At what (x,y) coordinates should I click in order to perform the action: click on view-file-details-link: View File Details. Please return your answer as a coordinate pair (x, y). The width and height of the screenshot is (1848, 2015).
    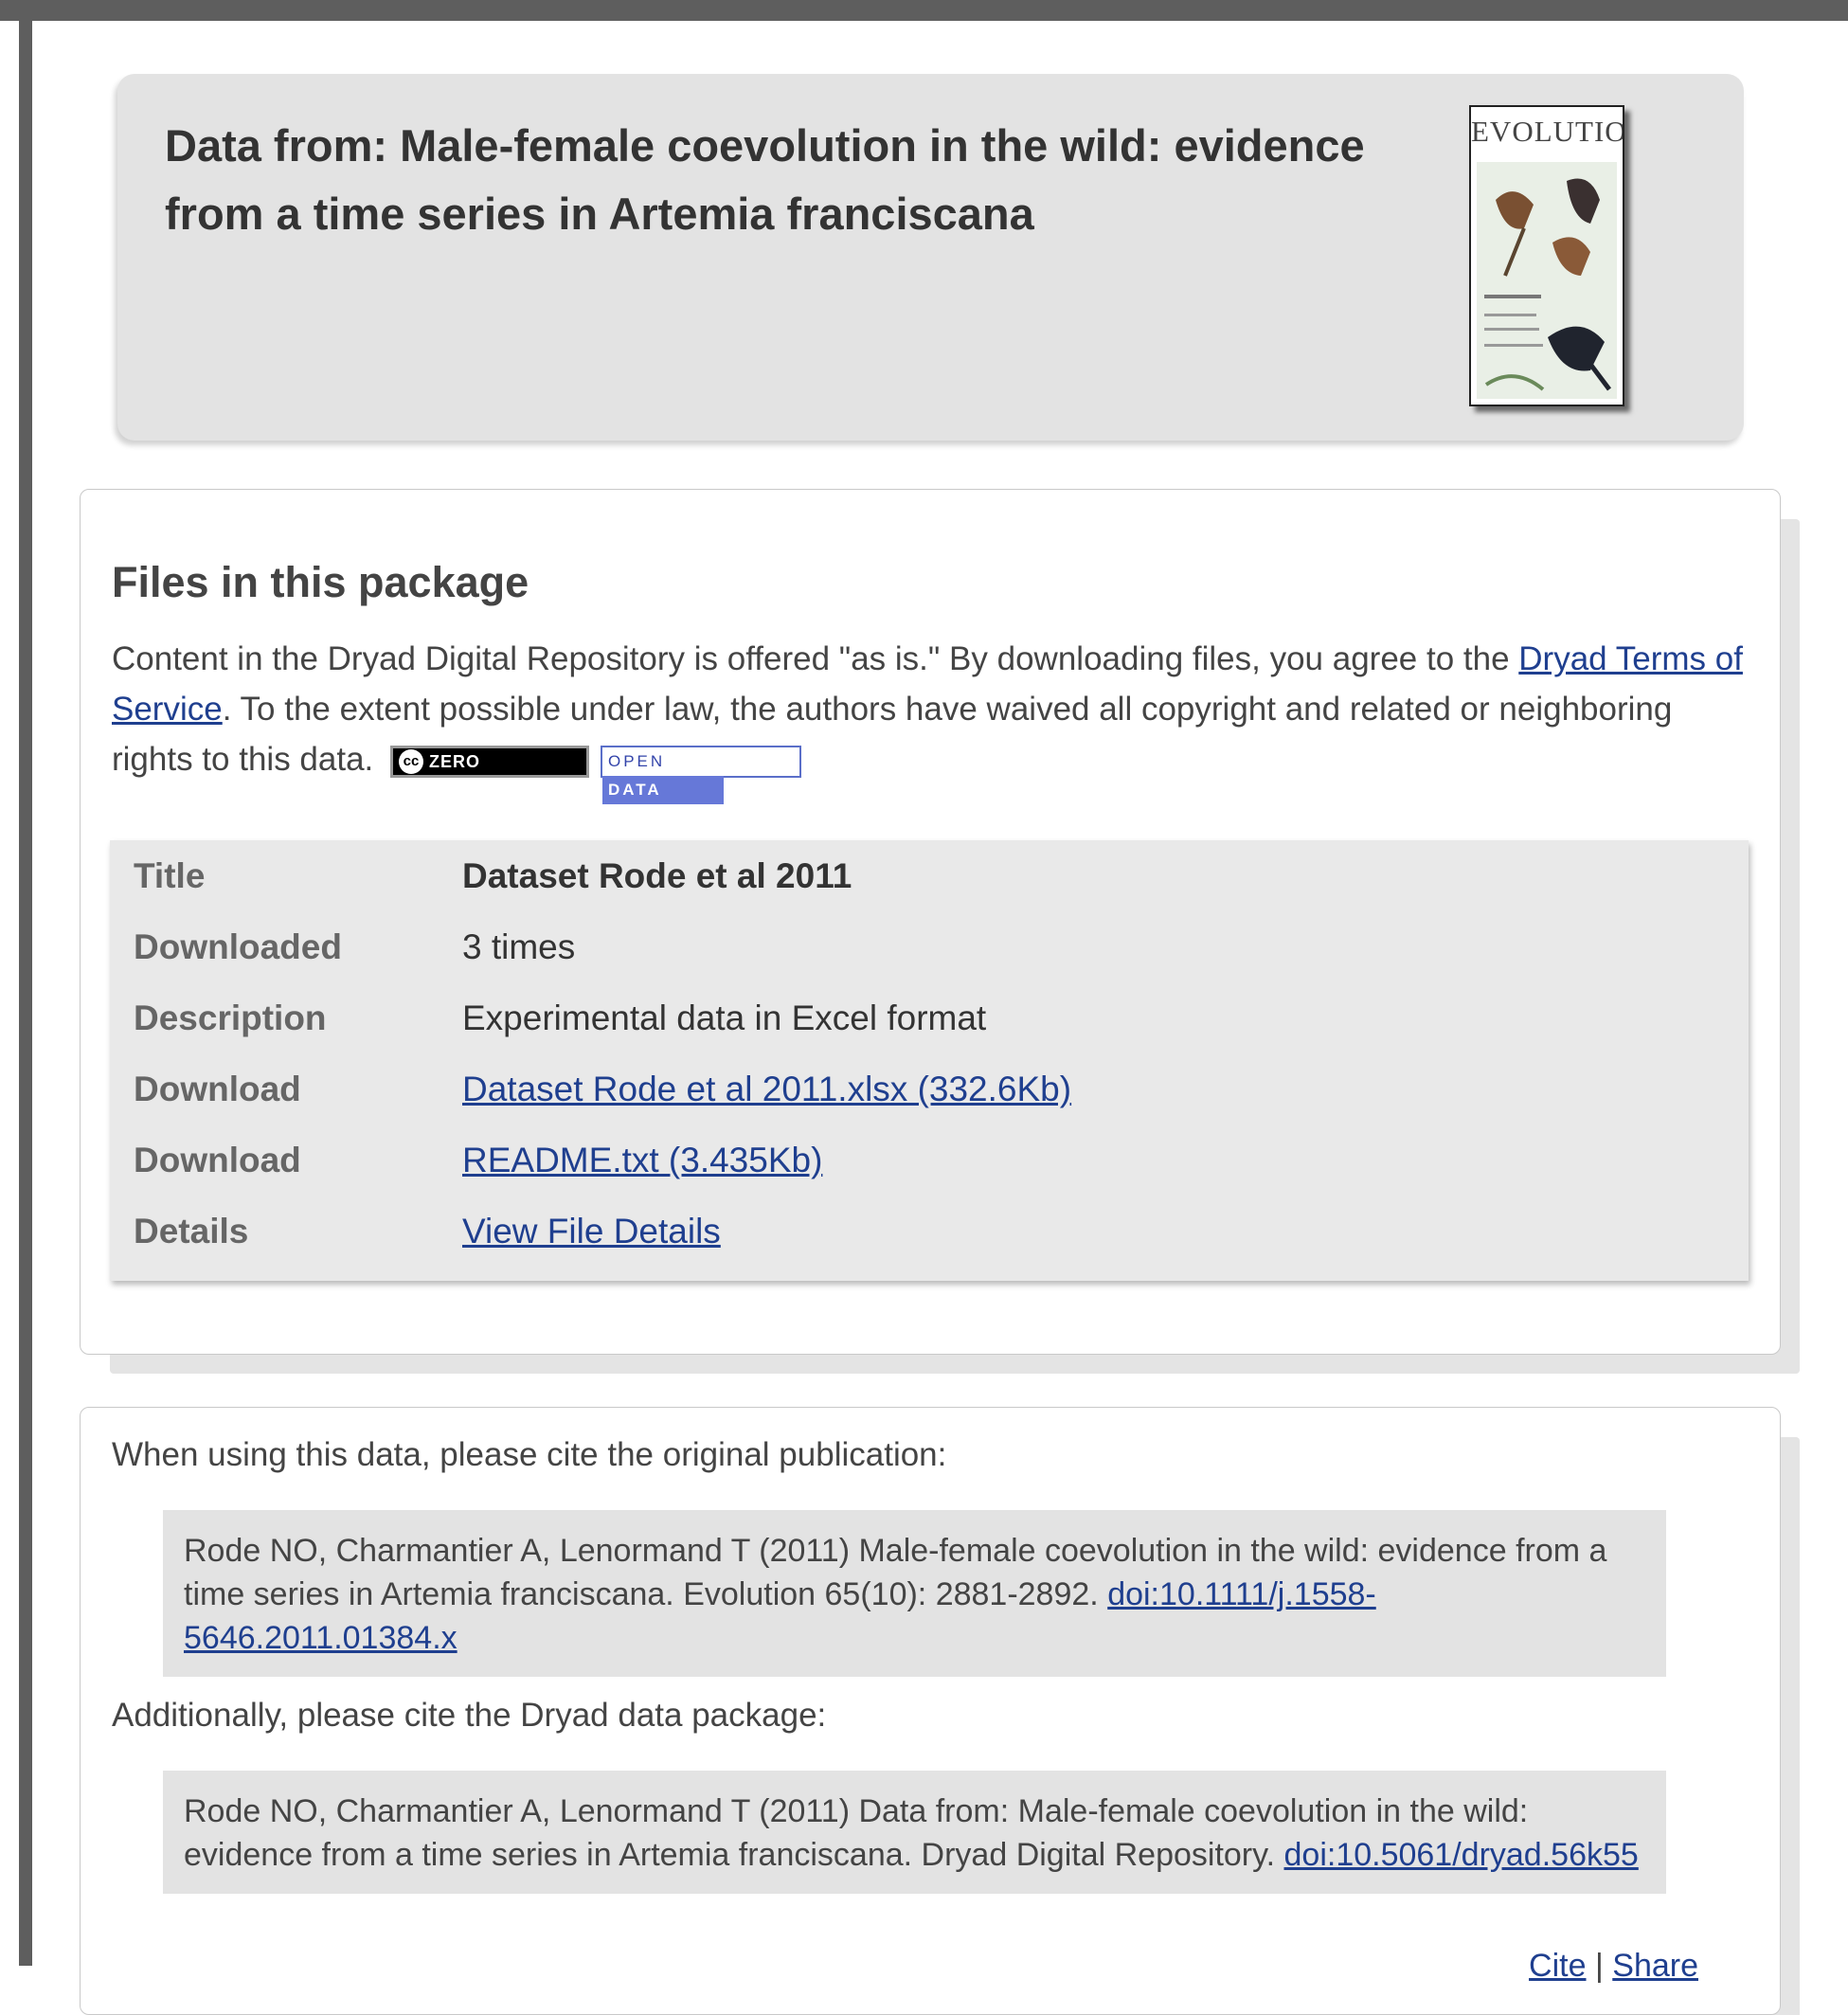
    Looking at the image, I should click on (591, 1231).